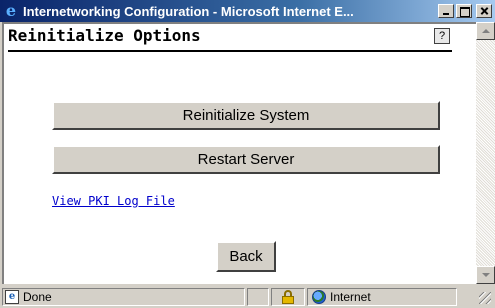 The image size is (495, 308). What do you see at coordinates (382, 297) in the screenshot?
I see `zone-pane: Internet` at bounding box center [382, 297].